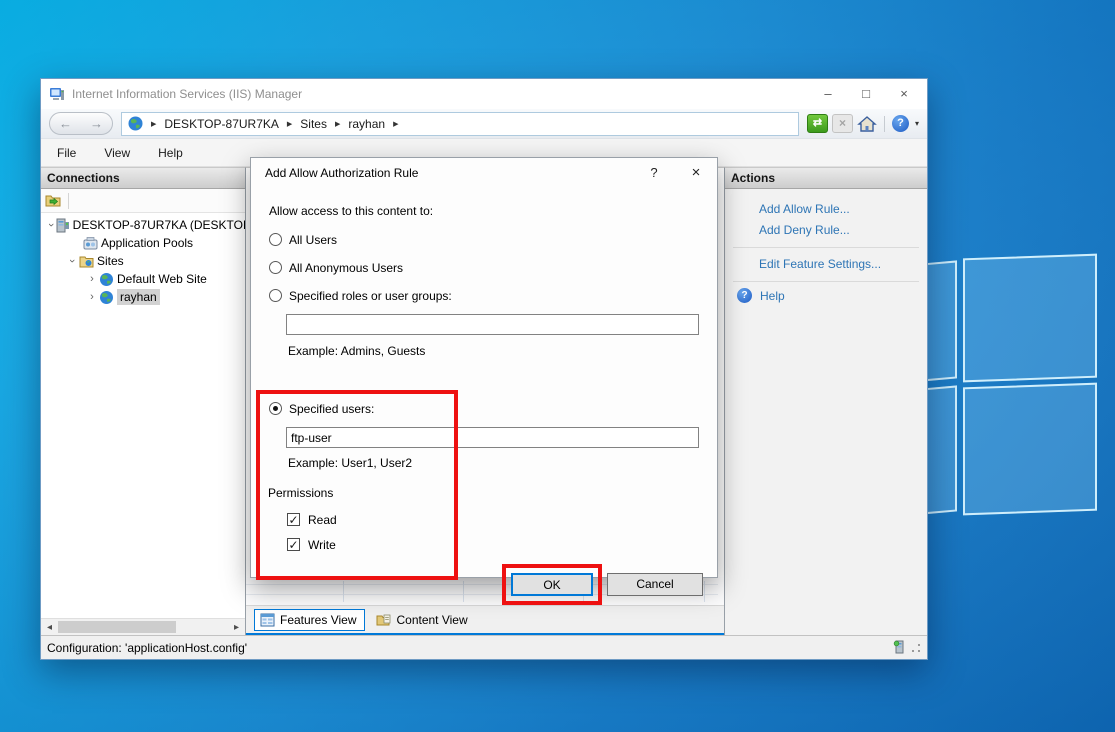 Image resolution: width=1115 pixels, height=732 pixels. I want to click on tree-item-default-web-site: › Default Web Site, so click(143, 279).